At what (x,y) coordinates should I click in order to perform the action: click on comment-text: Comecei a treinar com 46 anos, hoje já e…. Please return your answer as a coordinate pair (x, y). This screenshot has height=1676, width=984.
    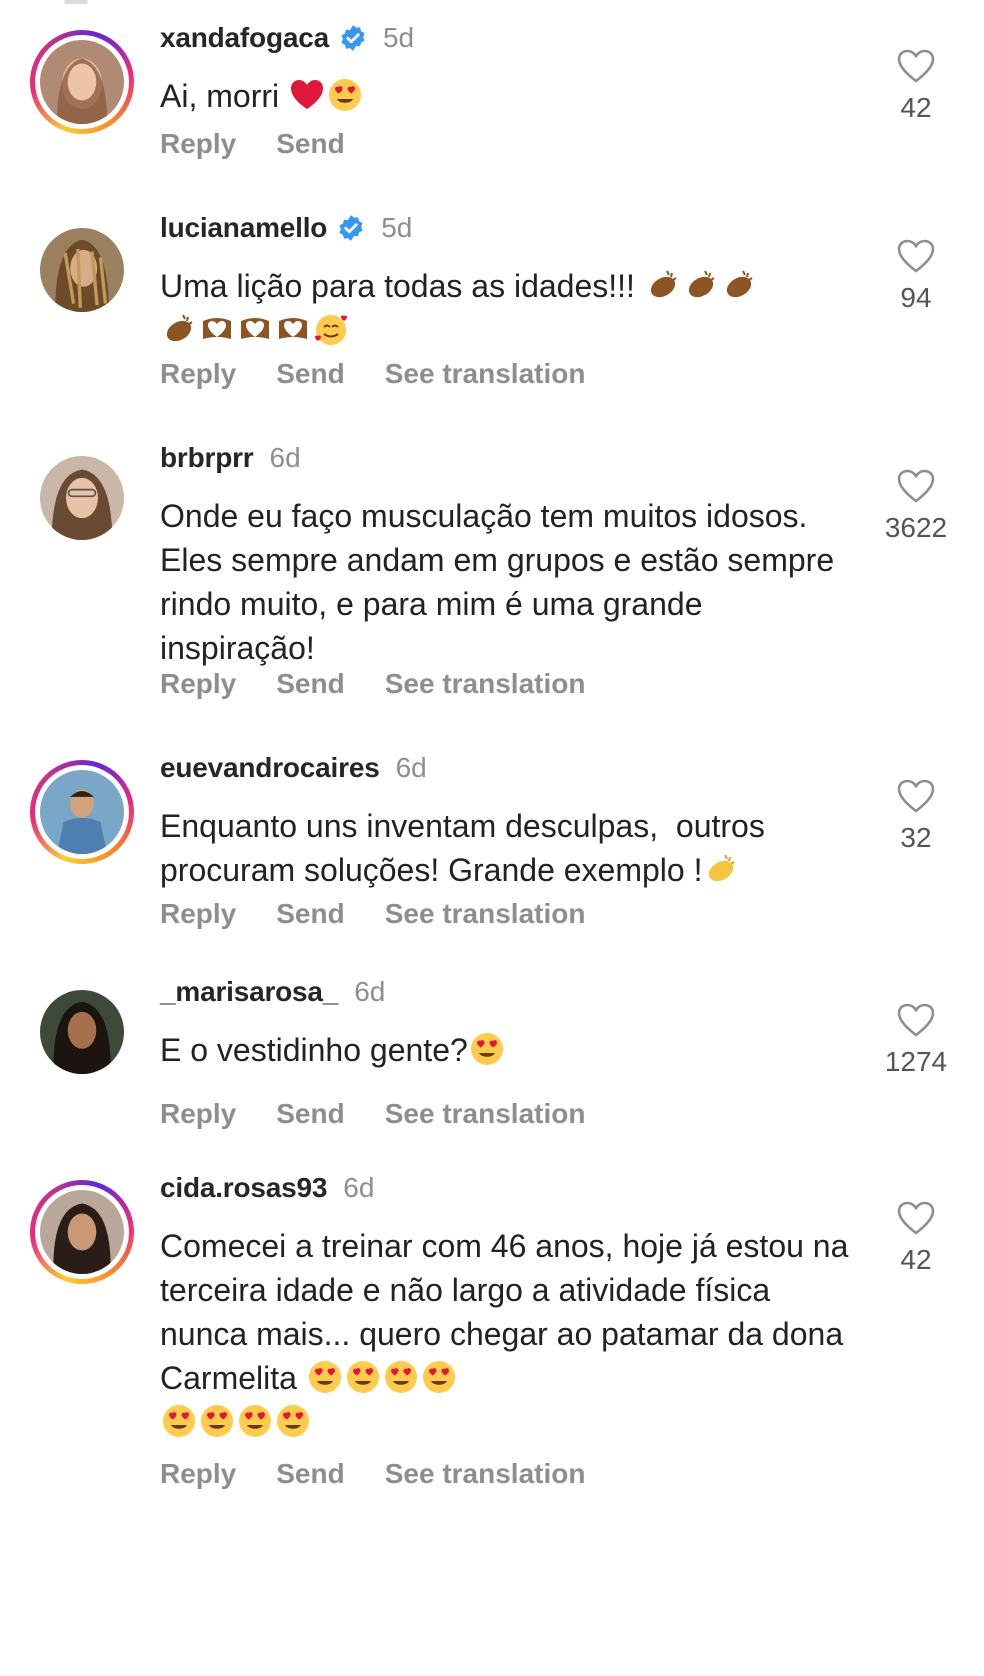
    Looking at the image, I should click on (509, 1312).